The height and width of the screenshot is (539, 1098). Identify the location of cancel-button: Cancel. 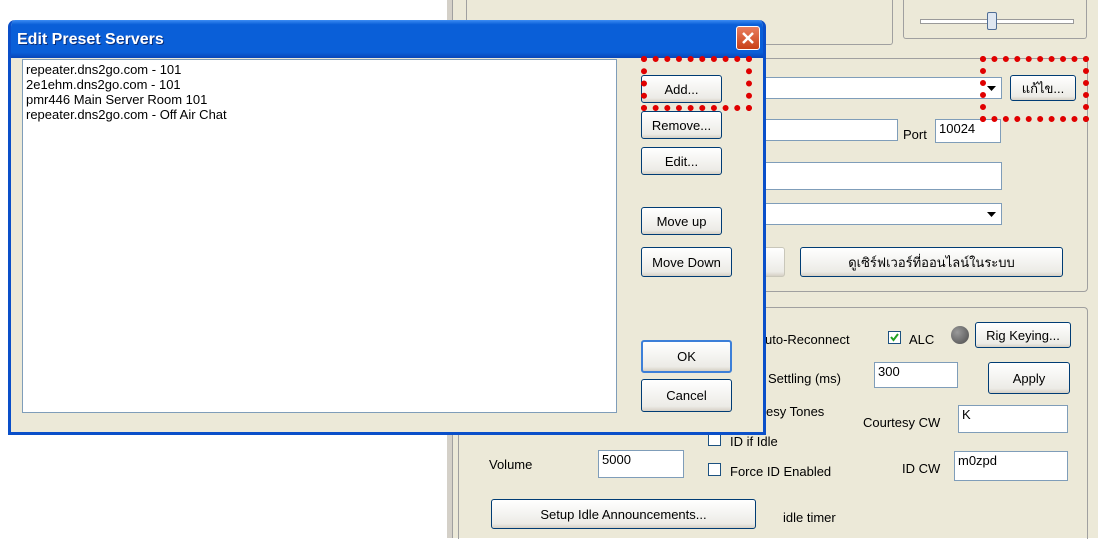
(686, 395).